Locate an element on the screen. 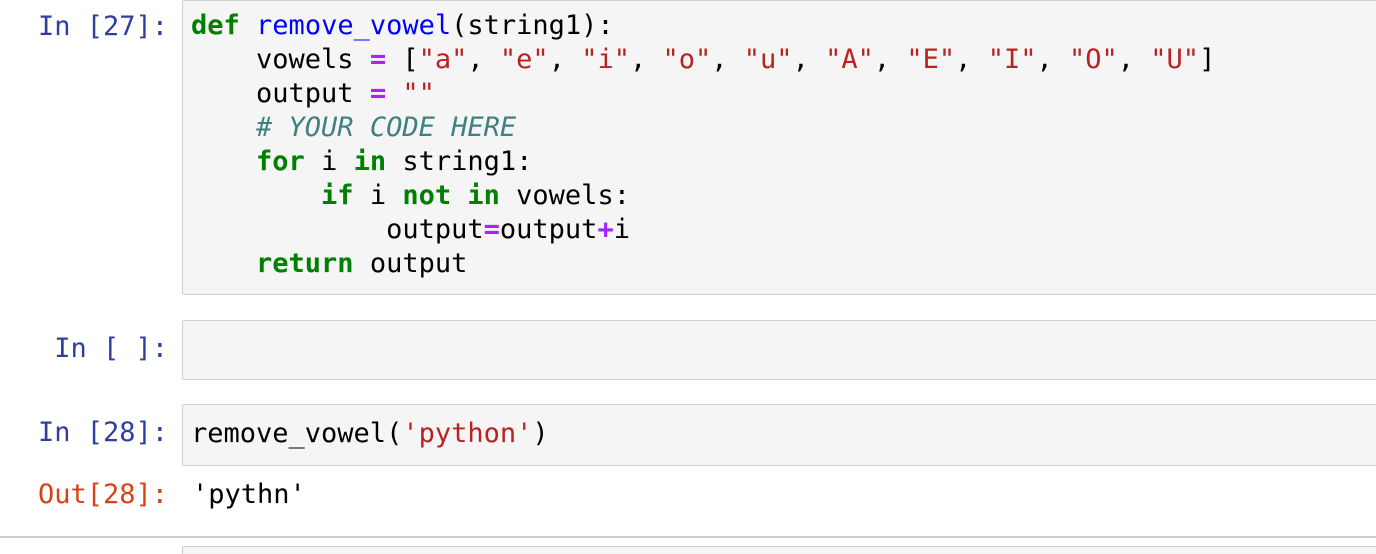 The image size is (1376, 554). code-line: output = "" is located at coordinates (345, 93).